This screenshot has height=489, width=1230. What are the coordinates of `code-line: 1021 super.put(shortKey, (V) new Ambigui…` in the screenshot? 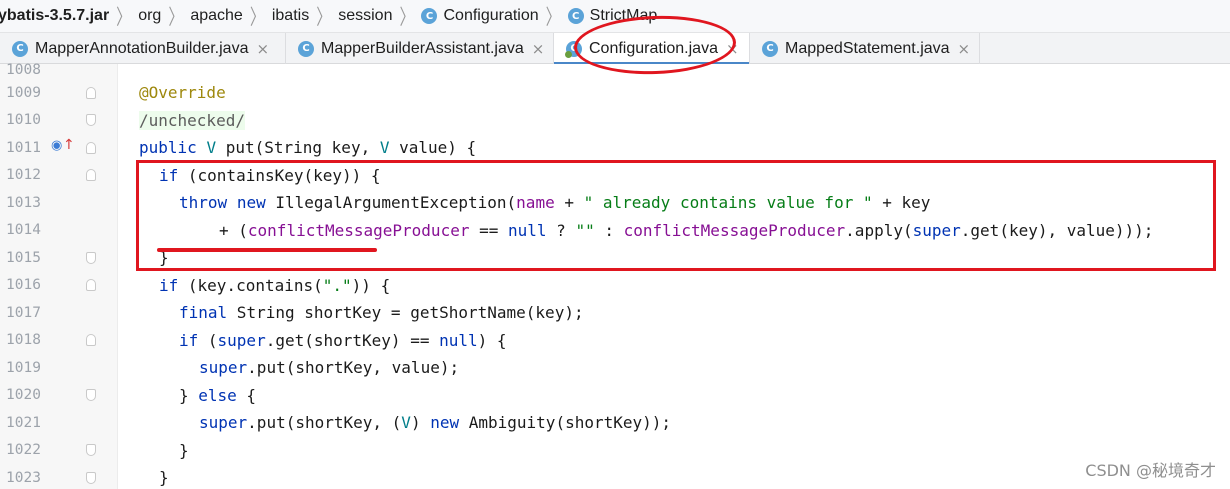 It's located at (615, 423).